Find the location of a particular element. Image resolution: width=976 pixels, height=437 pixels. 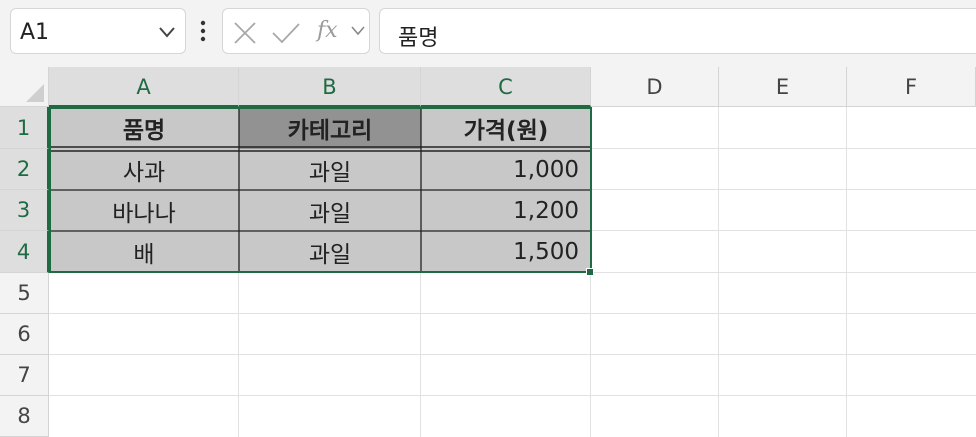

cell-b3: 과일 is located at coordinates (330, 210).